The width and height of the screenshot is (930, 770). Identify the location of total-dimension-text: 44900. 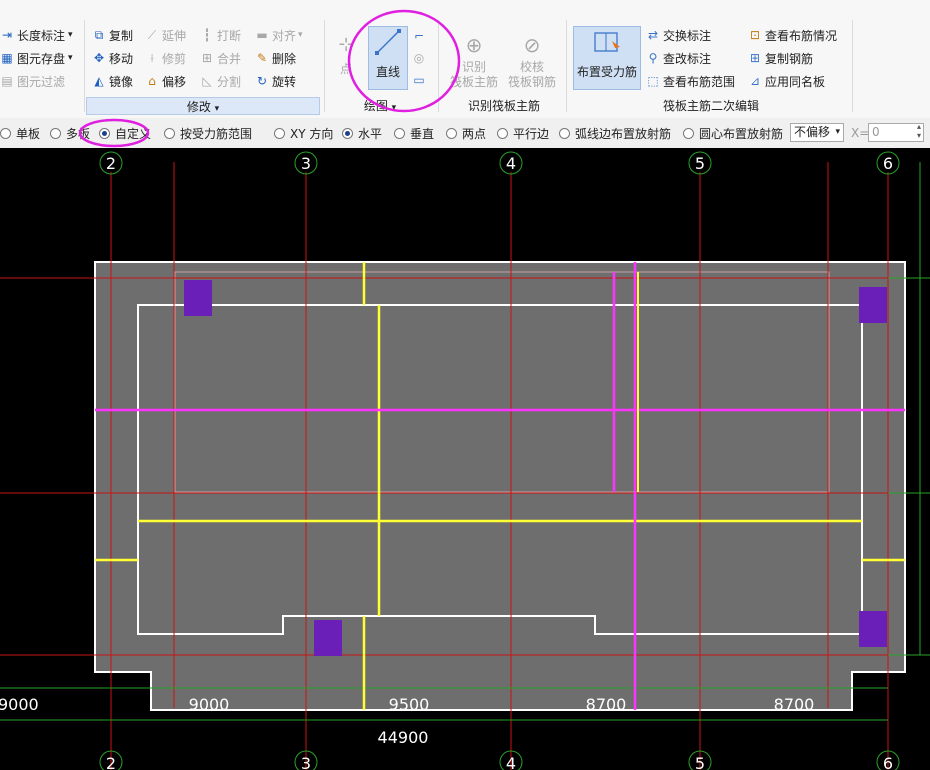
(403, 737).